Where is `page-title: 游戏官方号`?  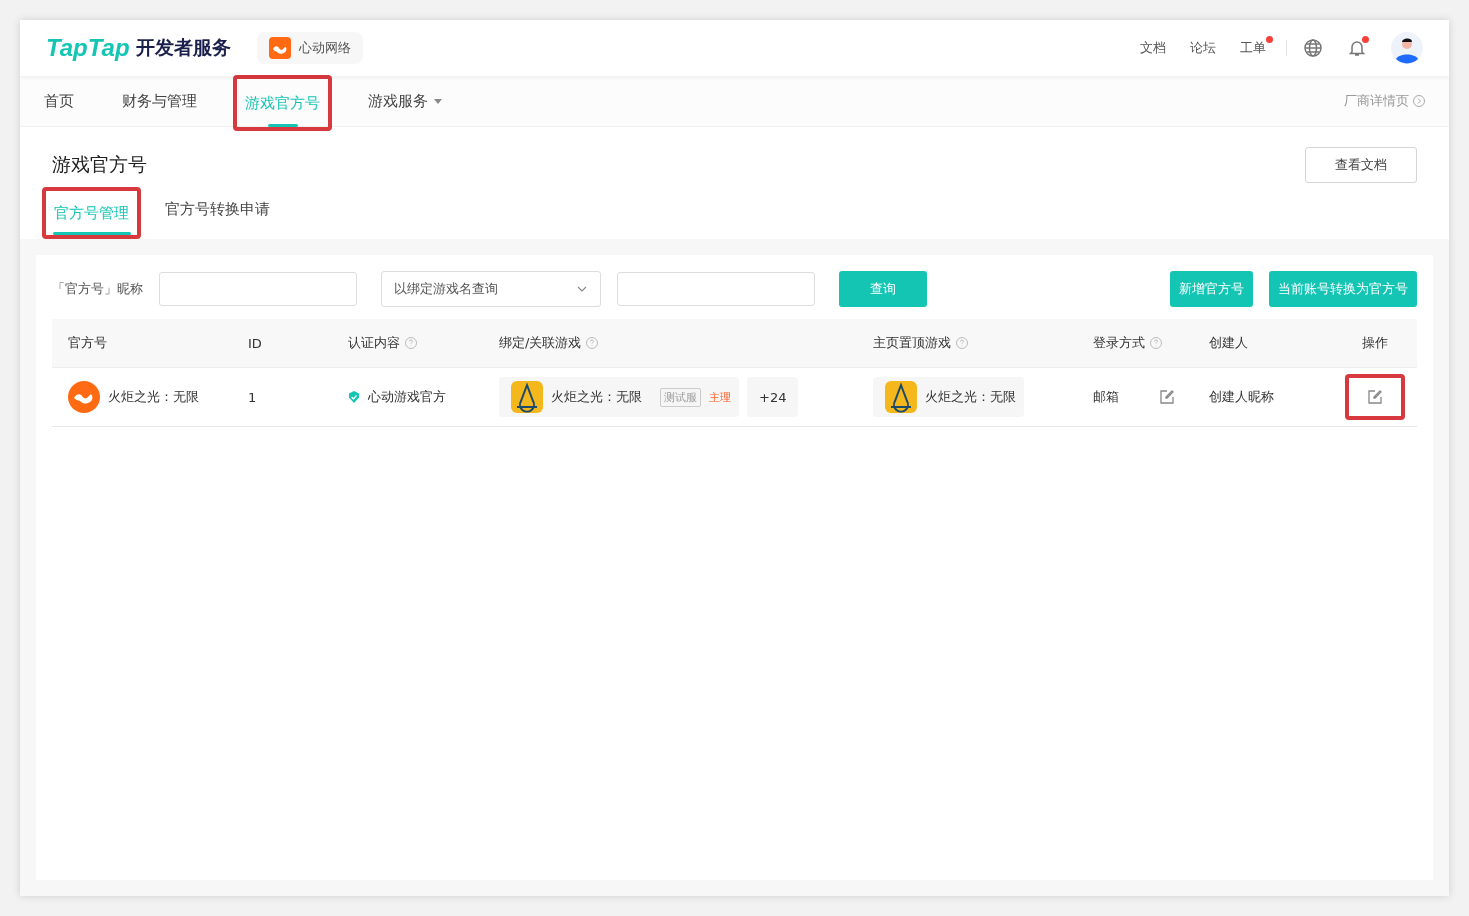
page-title: 游戏官方号 is located at coordinates (99, 164).